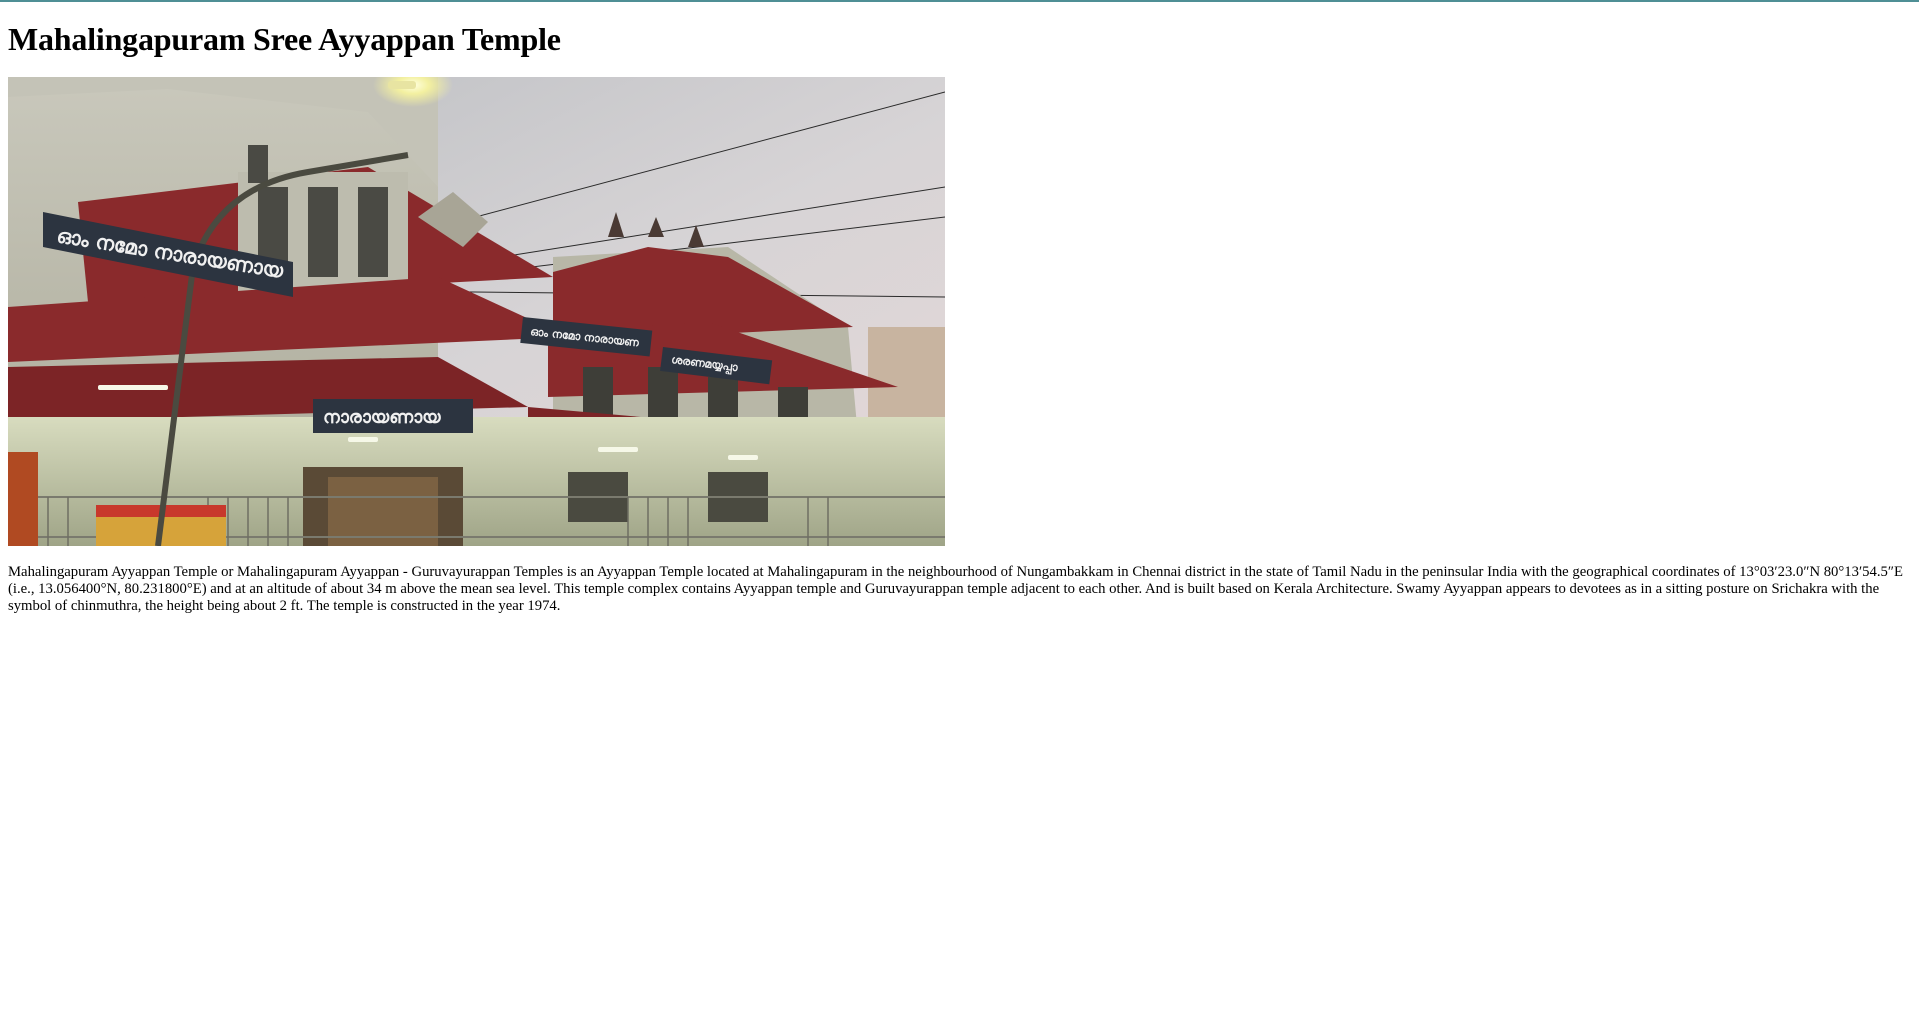 The image size is (1919, 1025). I want to click on svg-text: നാരായണായ, so click(382, 417).